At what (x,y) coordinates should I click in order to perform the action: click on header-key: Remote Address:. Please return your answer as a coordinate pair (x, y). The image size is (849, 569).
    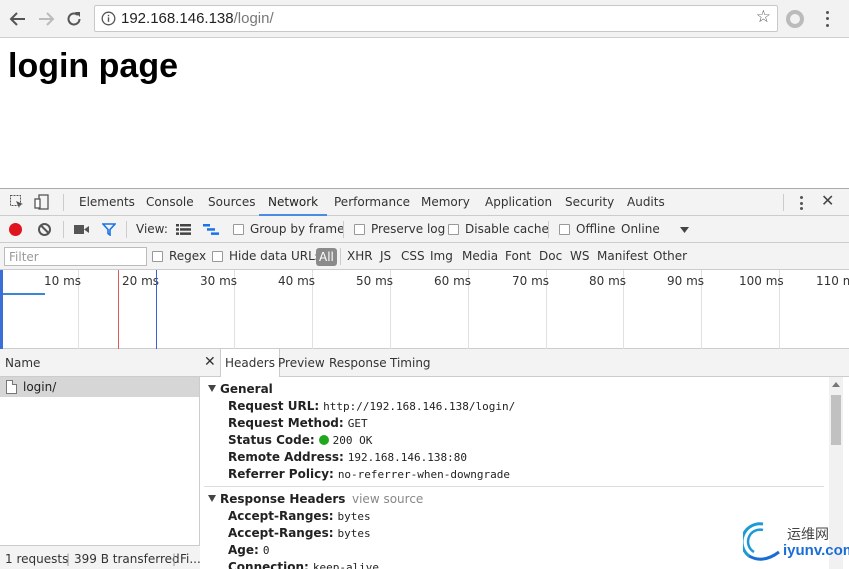
    Looking at the image, I should click on (286, 457).